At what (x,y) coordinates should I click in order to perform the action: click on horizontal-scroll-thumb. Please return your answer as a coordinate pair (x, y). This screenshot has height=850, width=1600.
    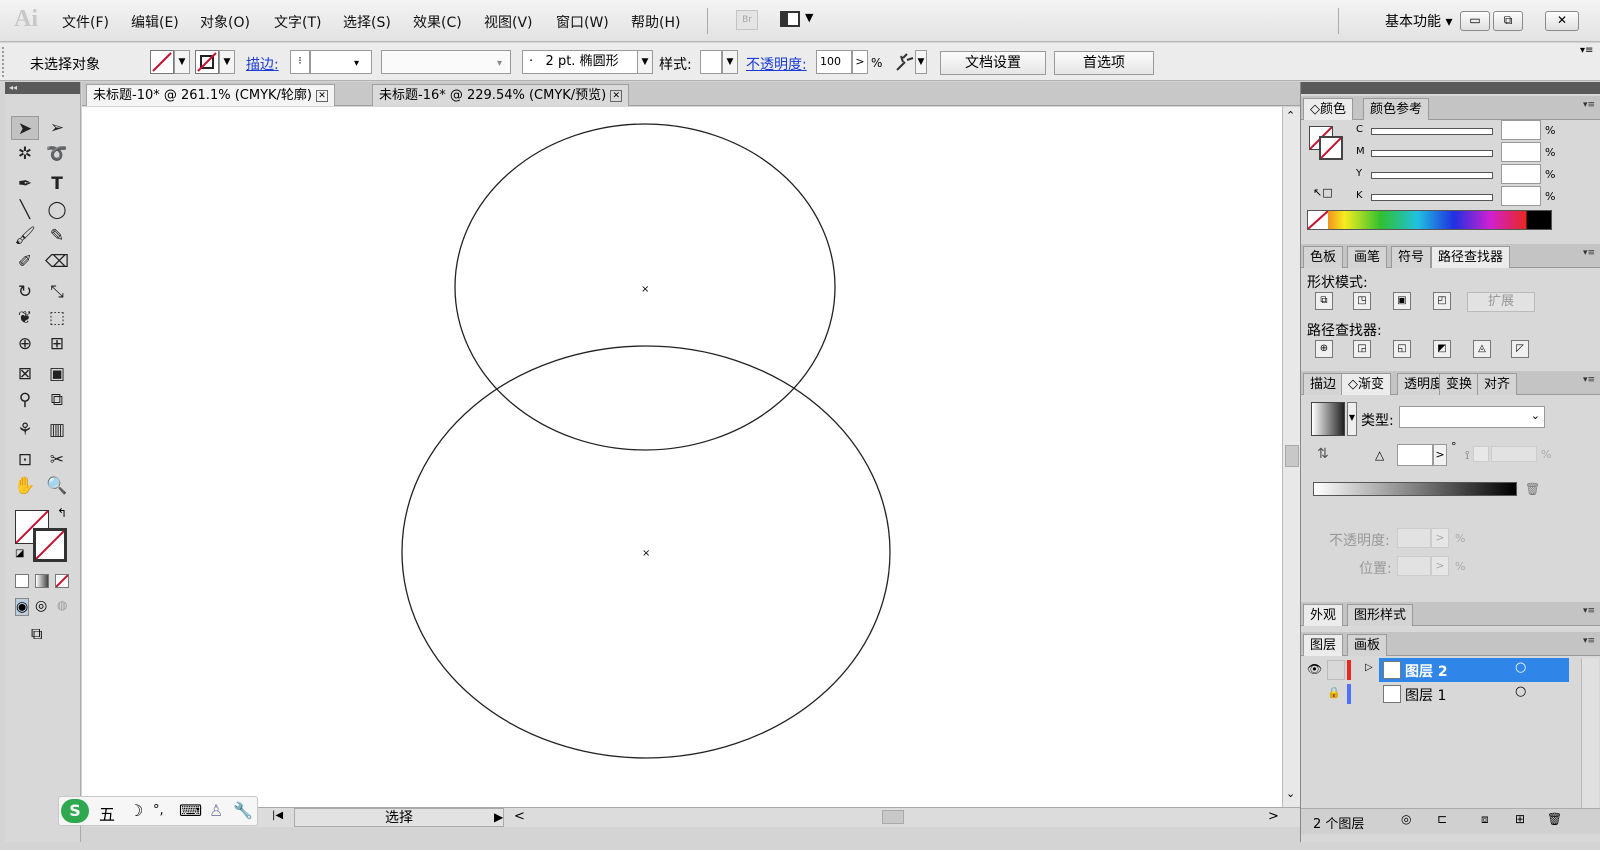
    Looking at the image, I should click on (893, 817).